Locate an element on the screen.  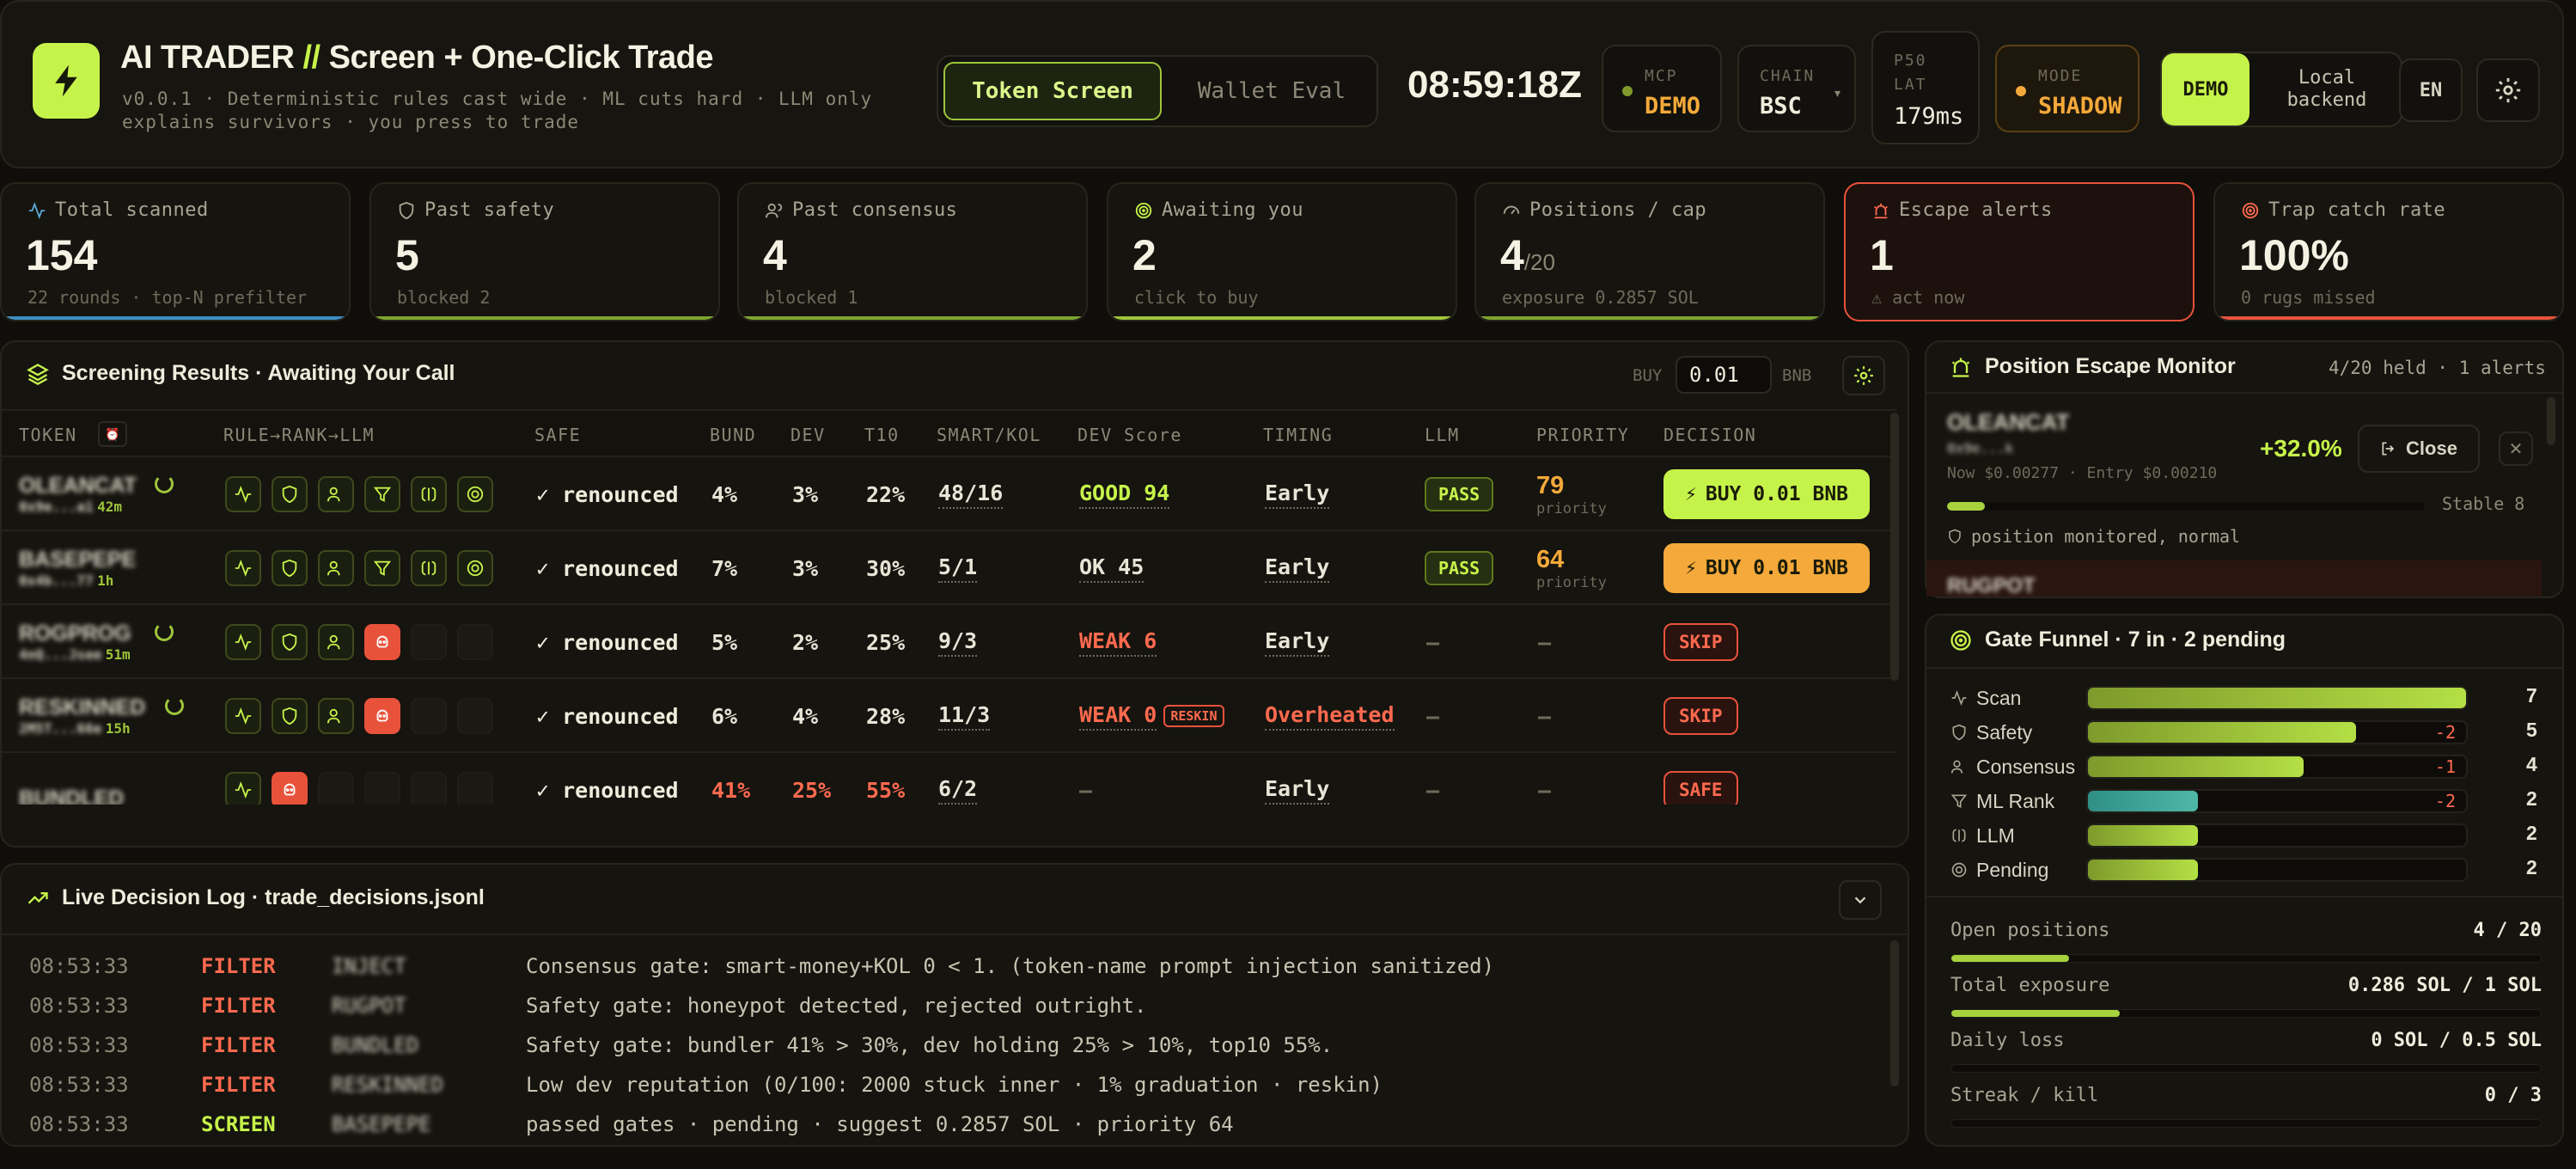
chain-select: CHAIN BSC ▾ is located at coordinates (1797, 88).